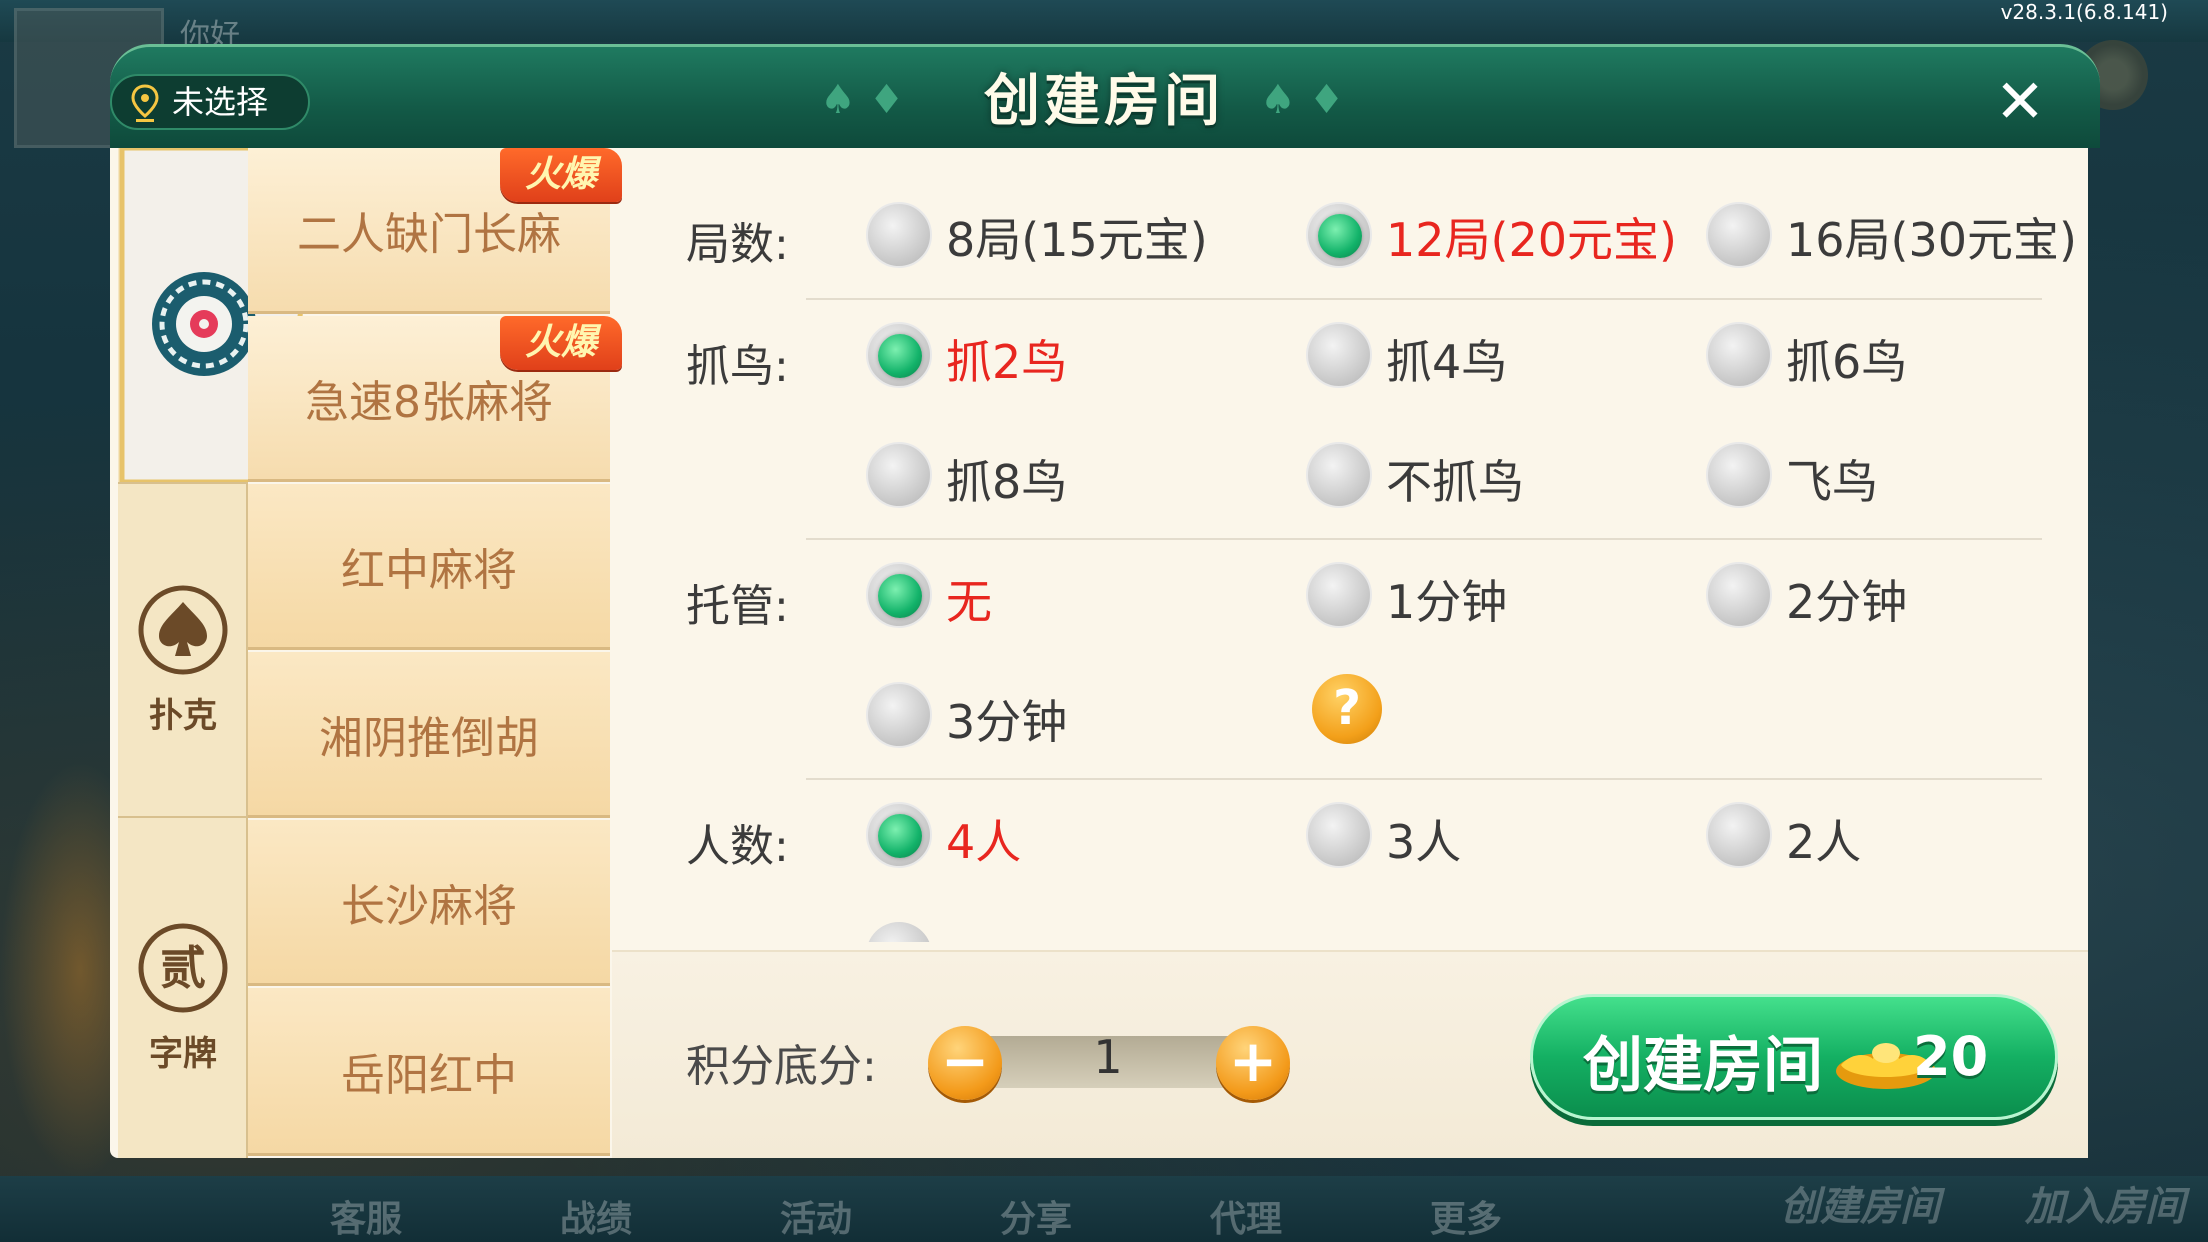 The image size is (2208, 1242). I want to click on lobby-bottom-nav: 客服 战绩 活动 分享 代理 更多 创建房间 加入房间, so click(1104, 1209).